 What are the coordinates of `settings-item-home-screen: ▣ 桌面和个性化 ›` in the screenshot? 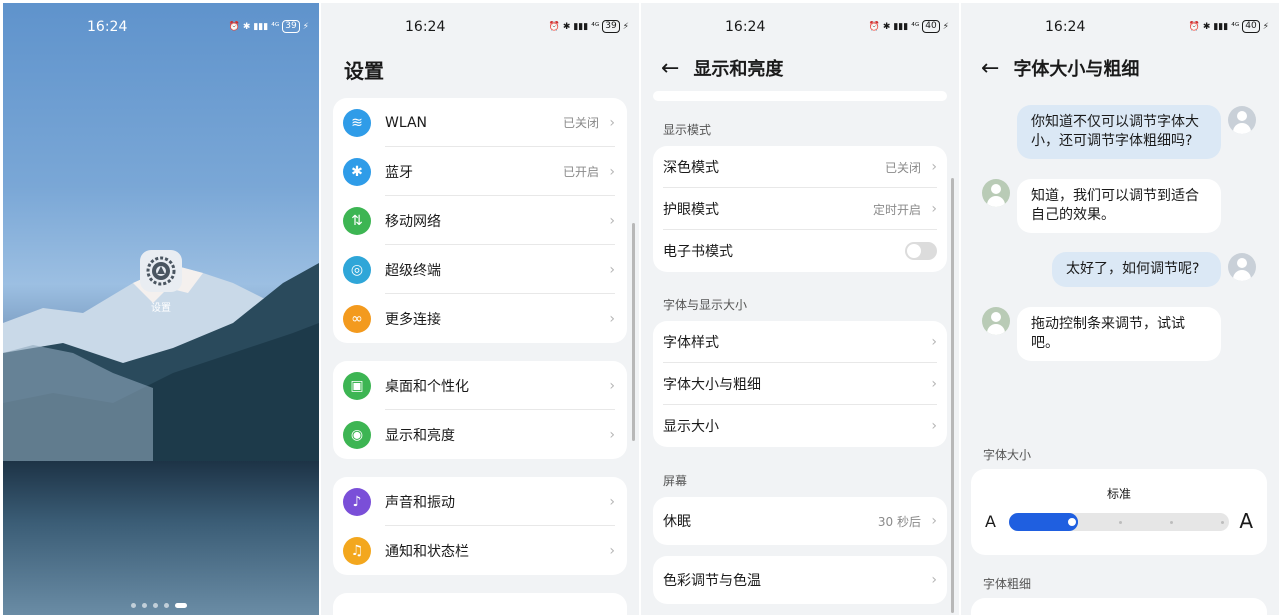 It's located at (480, 385).